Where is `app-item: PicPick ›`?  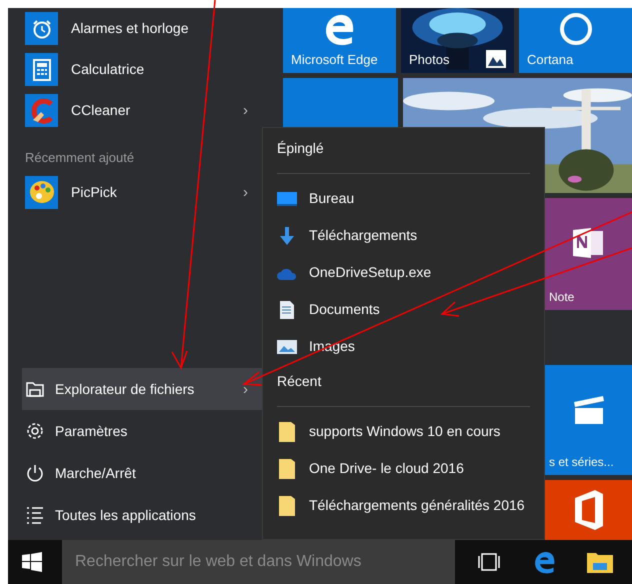 app-item: PicPick › is located at coordinates (135, 192).